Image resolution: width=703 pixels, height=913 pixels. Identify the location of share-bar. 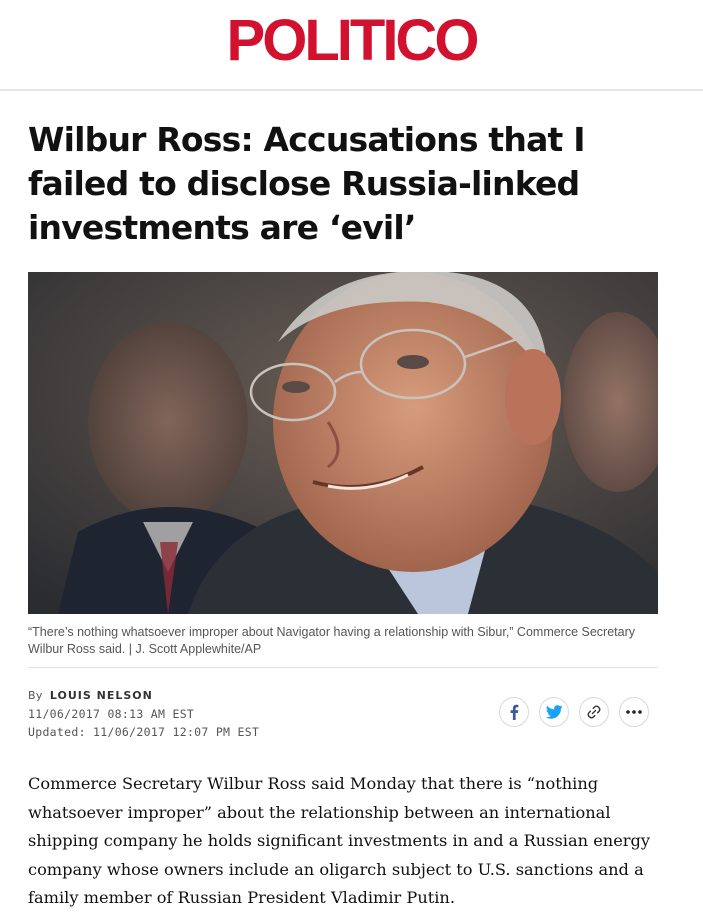
(574, 712).